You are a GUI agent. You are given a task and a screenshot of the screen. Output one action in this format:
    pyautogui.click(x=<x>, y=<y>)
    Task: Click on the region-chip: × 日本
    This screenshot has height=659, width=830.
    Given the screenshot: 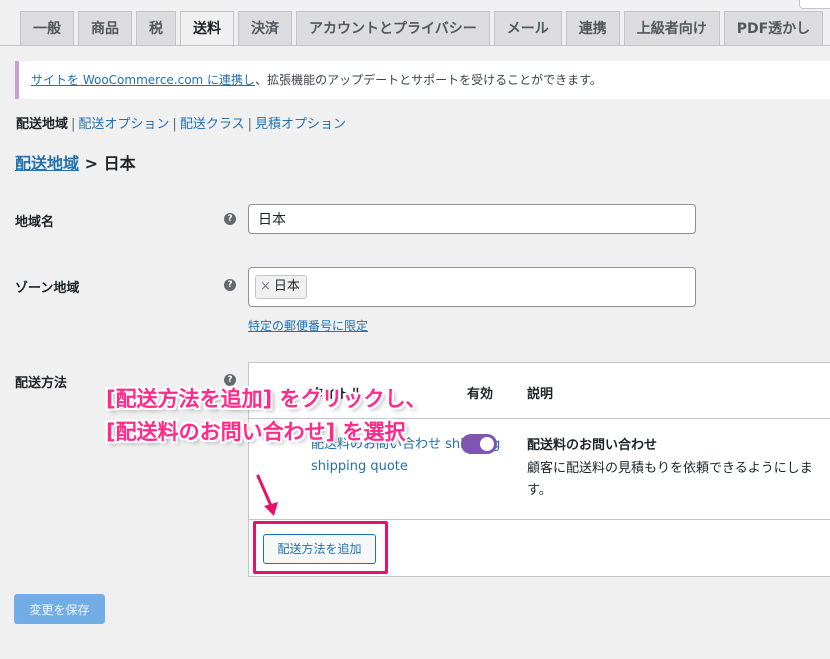 What is the action you would take?
    pyautogui.click(x=281, y=287)
    